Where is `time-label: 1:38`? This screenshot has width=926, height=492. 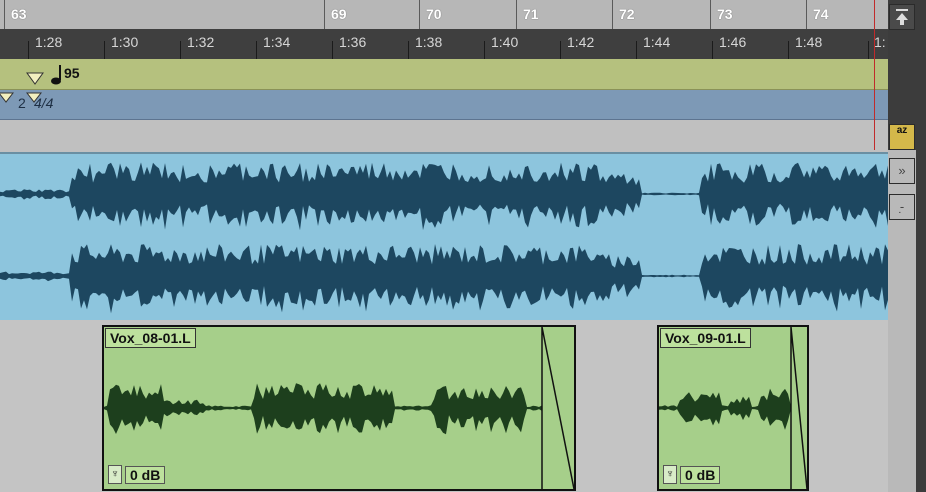
time-label: 1:38 is located at coordinates (429, 42).